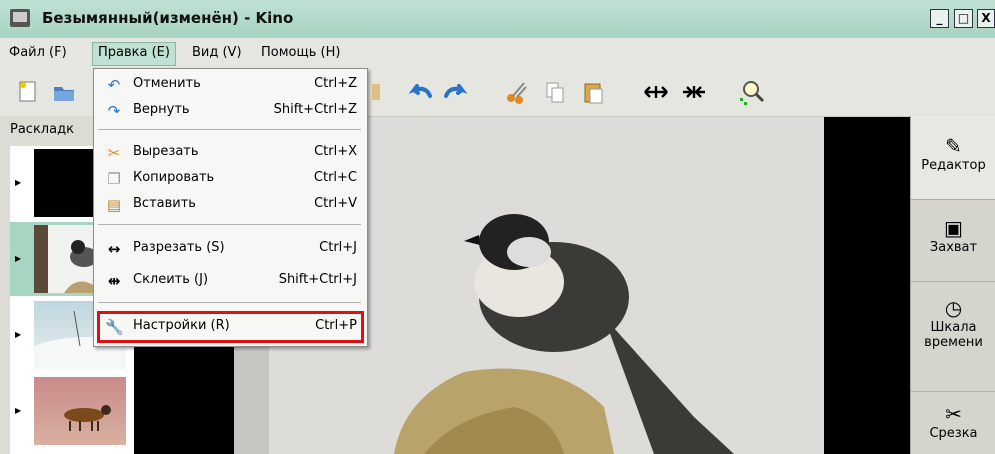  Describe the element at coordinates (64, 92) in the screenshot. I see `open-folder-icon` at that location.